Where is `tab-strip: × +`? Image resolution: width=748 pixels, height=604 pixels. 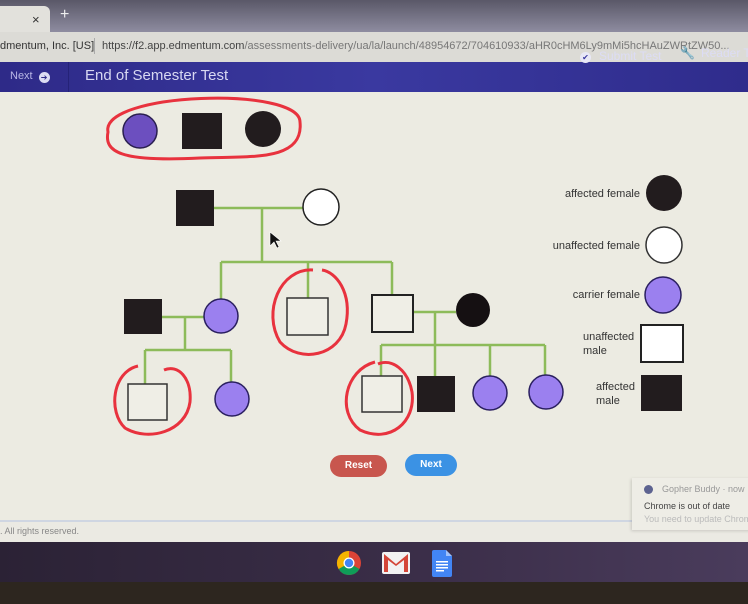 tab-strip: × + is located at coordinates (374, 16).